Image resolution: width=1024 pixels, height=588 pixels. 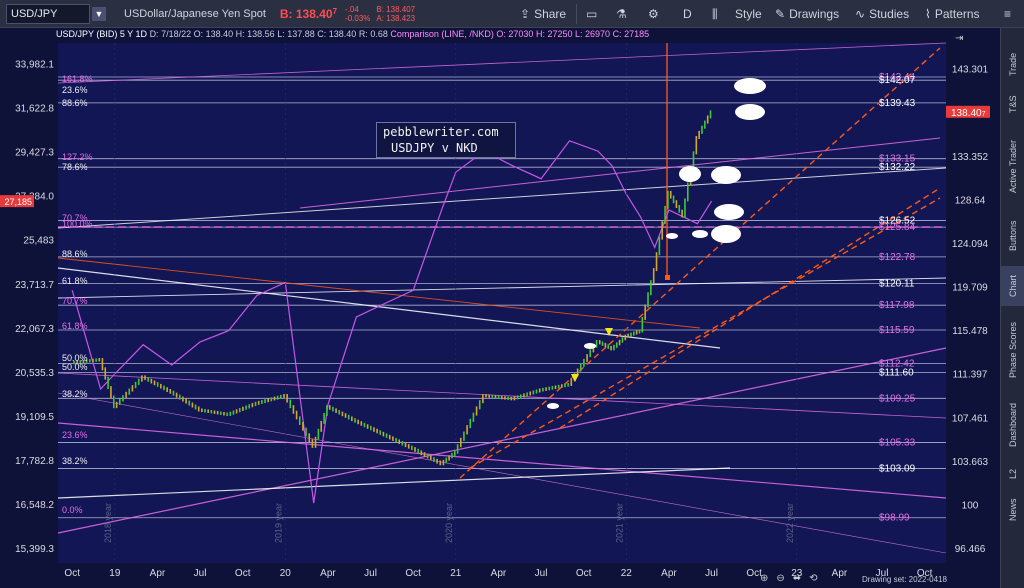 What do you see at coordinates (715, 14) in the screenshot?
I see `bar-style-button: ⫼` at bounding box center [715, 14].